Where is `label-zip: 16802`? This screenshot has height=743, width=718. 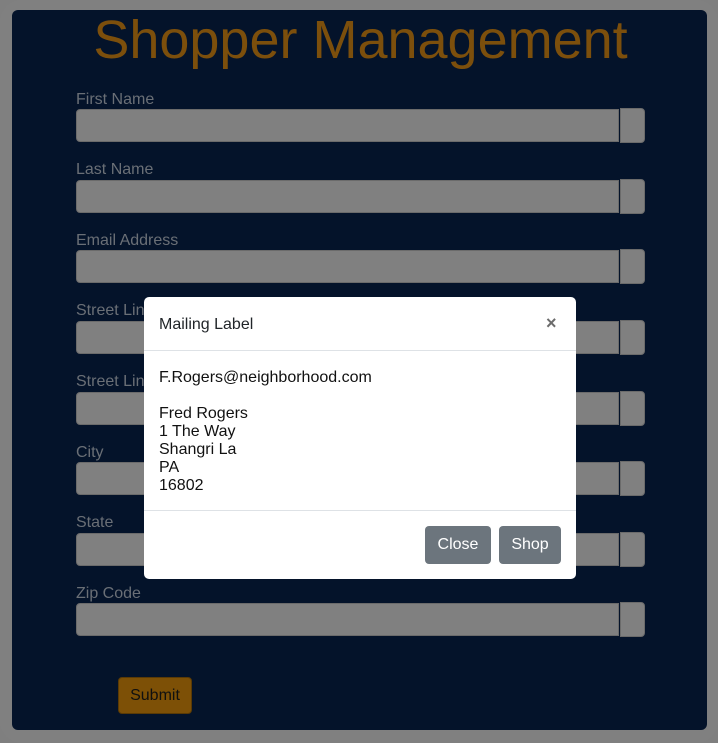 label-zip: 16802 is located at coordinates (181, 485).